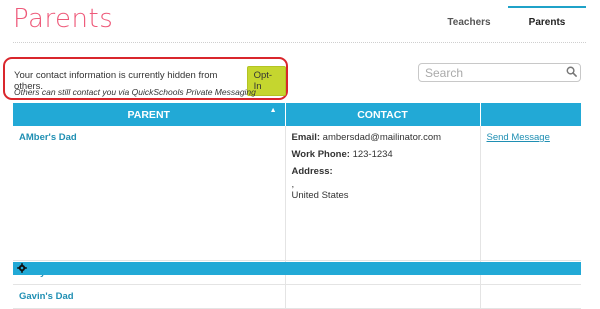 The width and height of the screenshot is (600, 309). What do you see at coordinates (547, 20) in the screenshot?
I see `tab-parents: Parents` at bounding box center [547, 20].